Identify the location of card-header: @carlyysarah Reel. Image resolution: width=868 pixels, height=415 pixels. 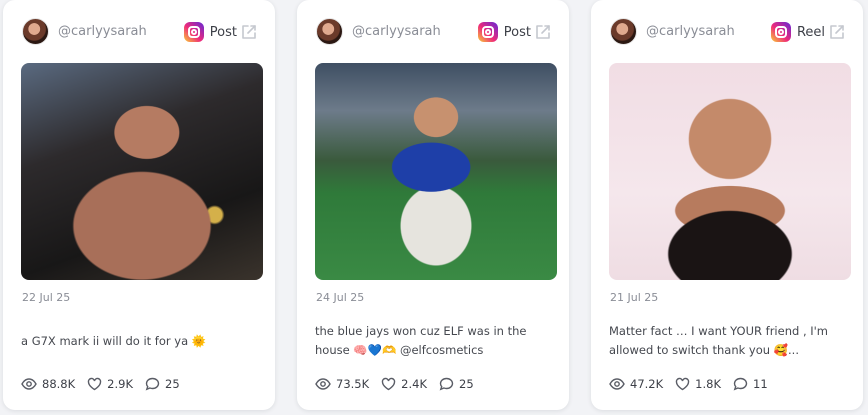
(727, 31).